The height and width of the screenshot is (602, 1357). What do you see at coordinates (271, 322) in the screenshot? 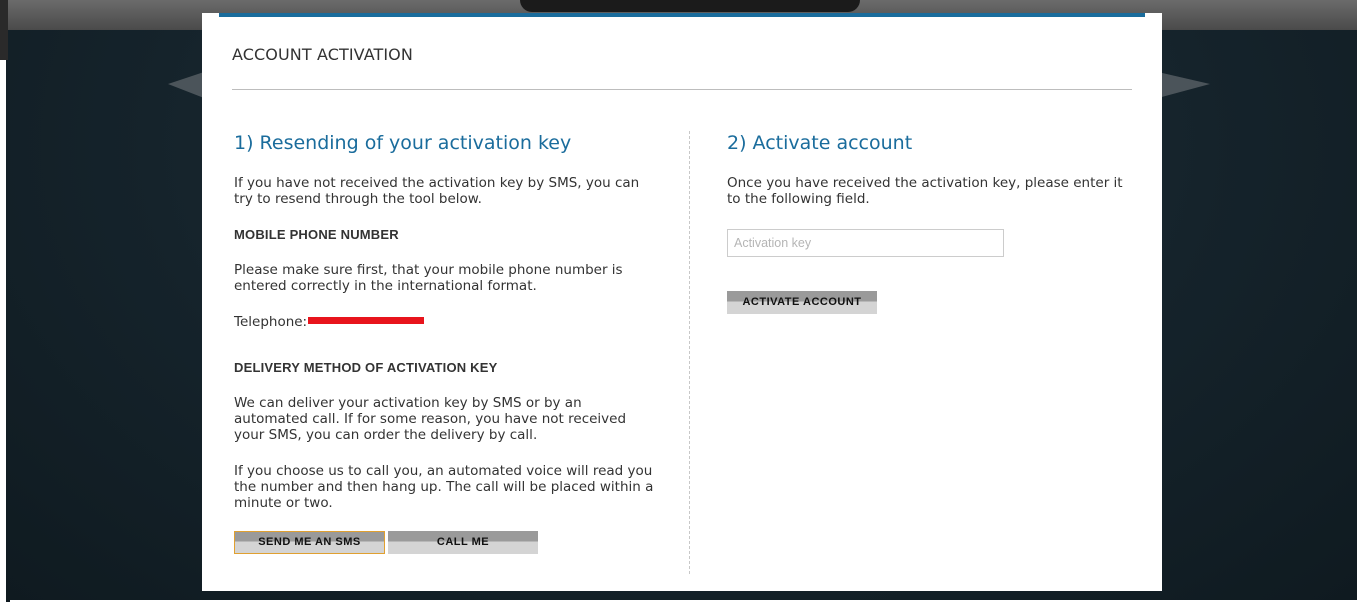
I see `telephone-label: Telephone:` at bounding box center [271, 322].